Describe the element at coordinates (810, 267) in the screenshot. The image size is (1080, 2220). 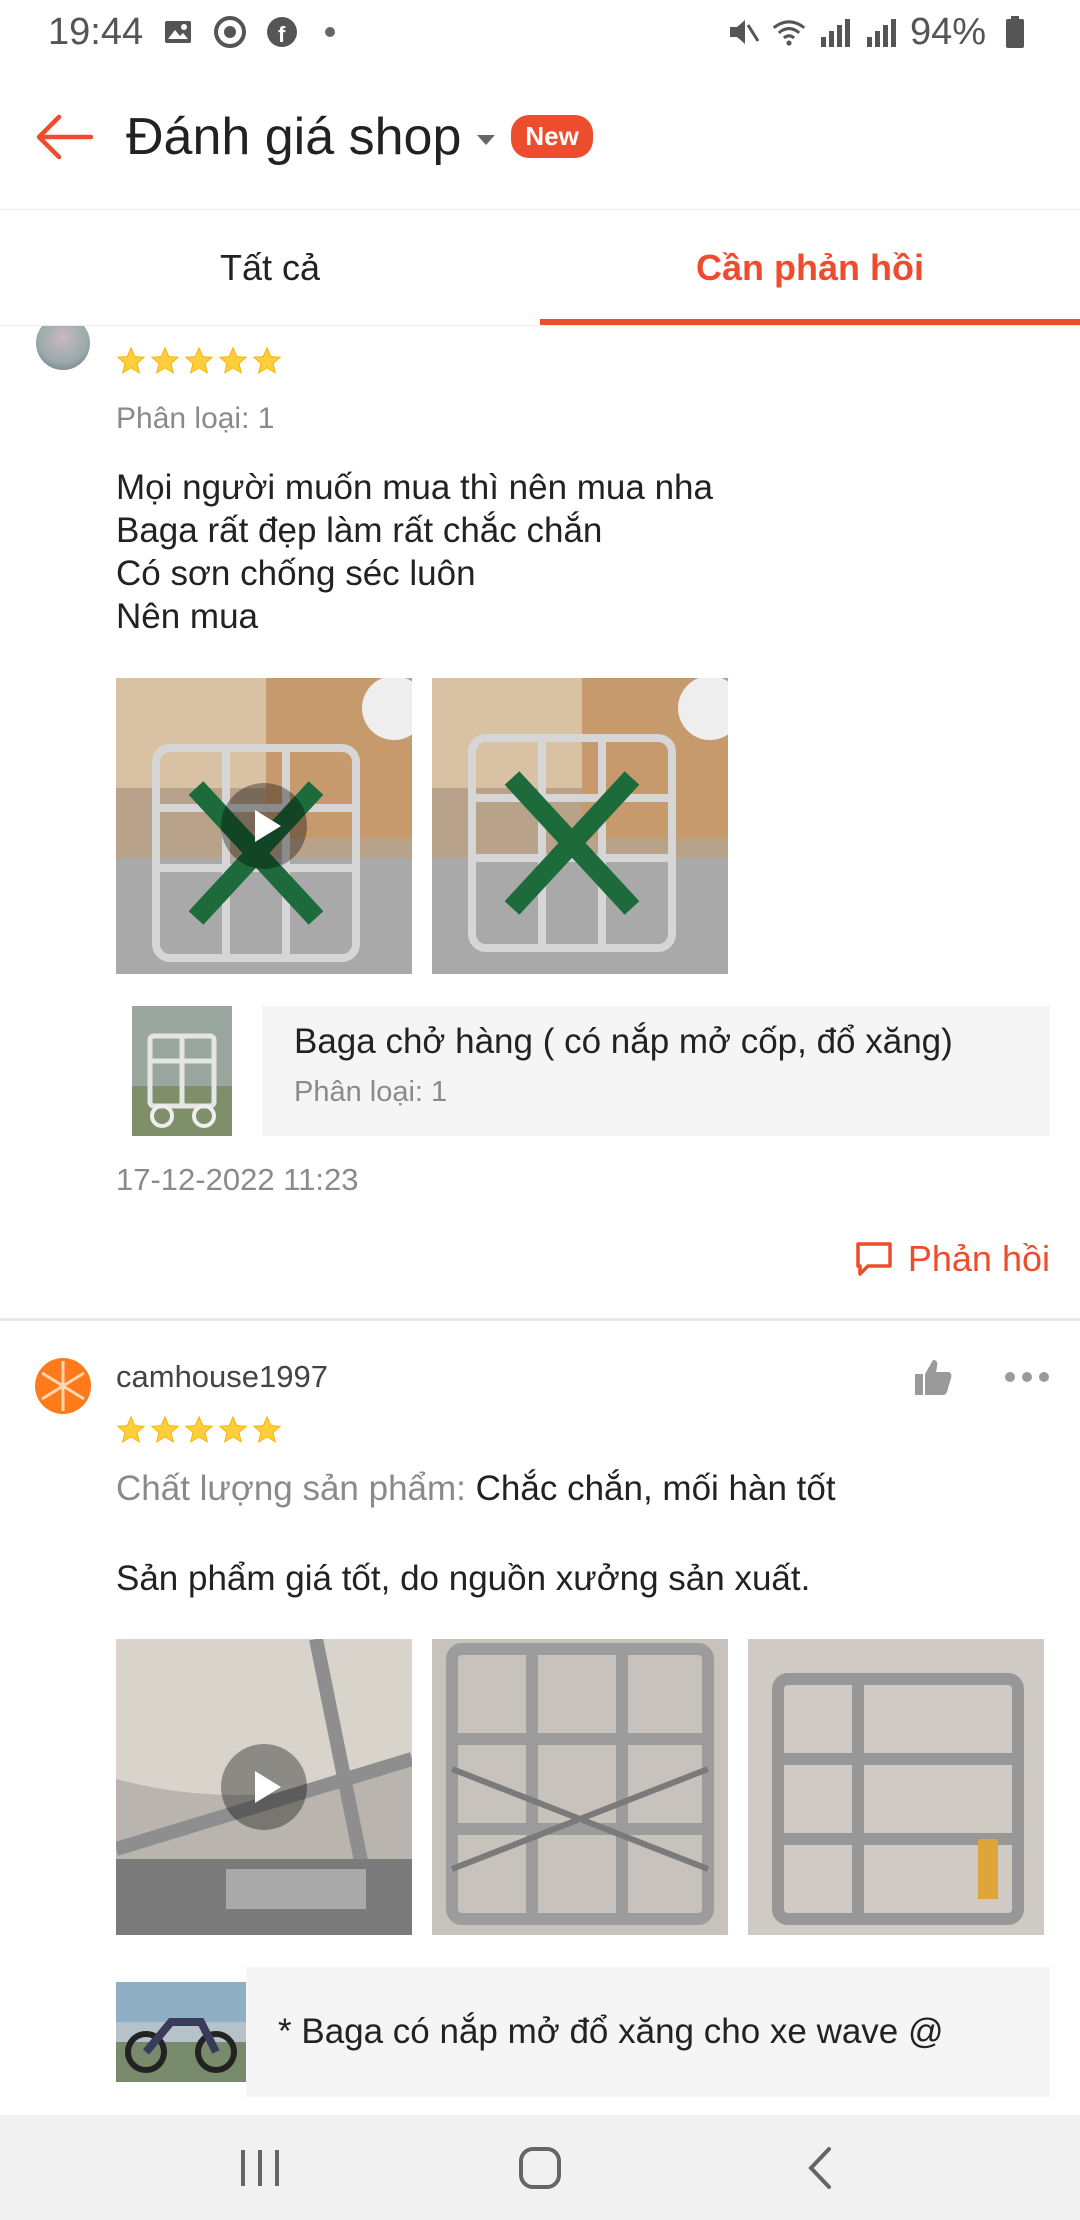
I see `tab-need-reply: Cần phản hồi` at that location.